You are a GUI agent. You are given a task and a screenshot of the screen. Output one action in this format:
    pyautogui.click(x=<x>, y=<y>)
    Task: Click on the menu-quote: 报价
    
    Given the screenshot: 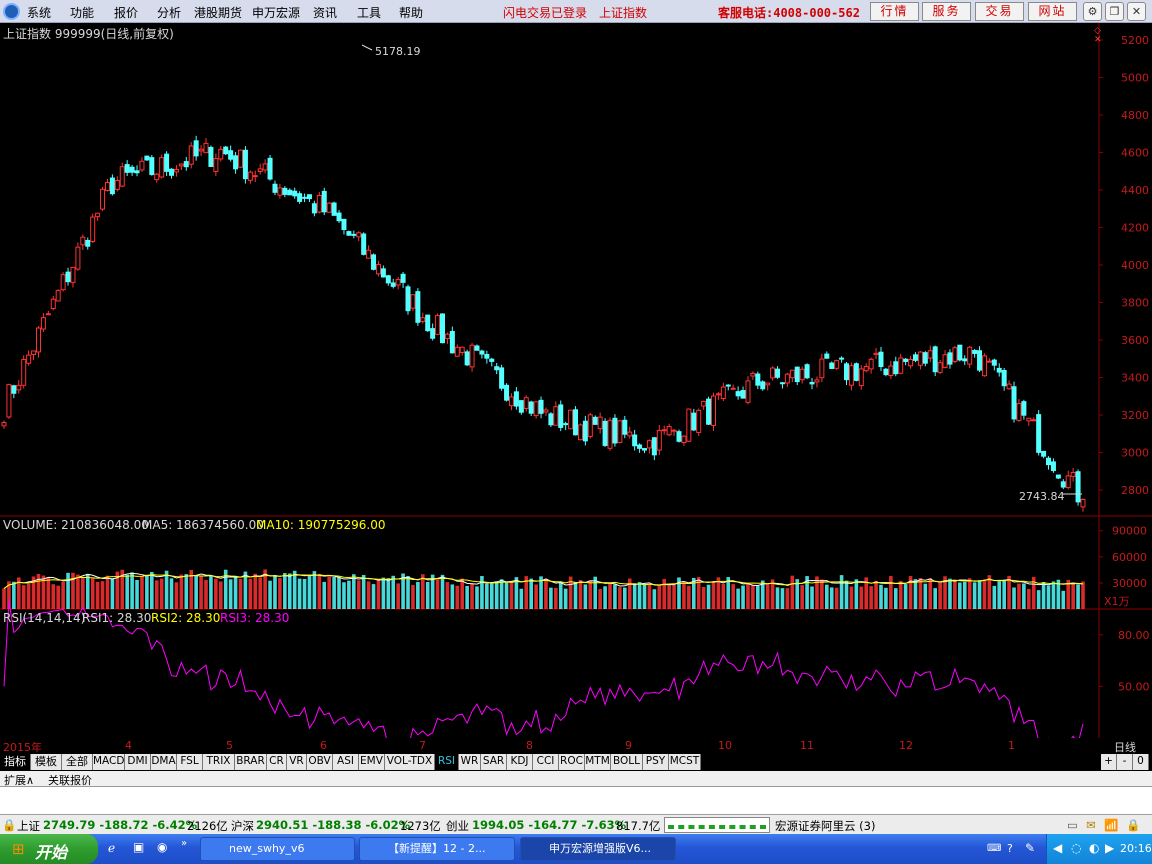 What is the action you would take?
    pyautogui.click(x=126, y=12)
    